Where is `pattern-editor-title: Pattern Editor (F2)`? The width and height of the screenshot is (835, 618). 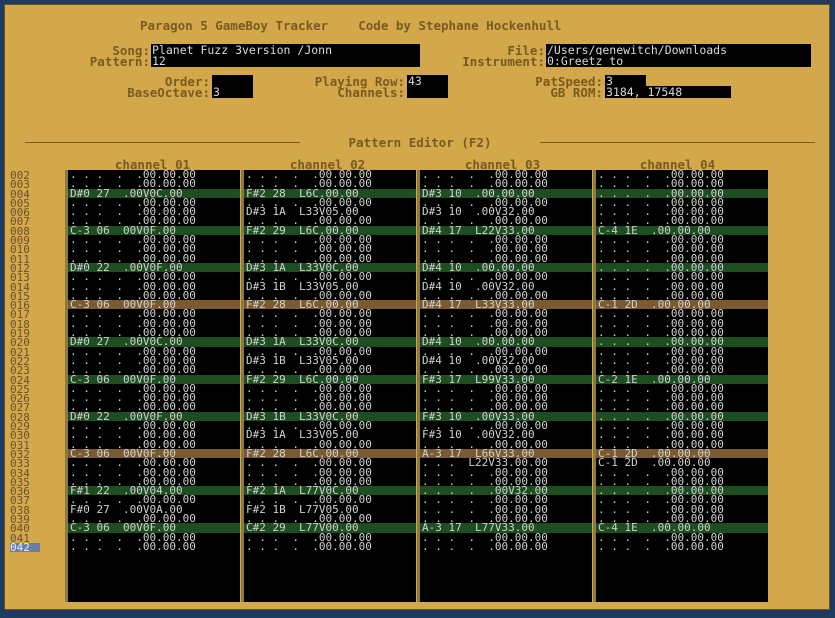 pattern-editor-title: Pattern Editor (F2) is located at coordinates (420, 142).